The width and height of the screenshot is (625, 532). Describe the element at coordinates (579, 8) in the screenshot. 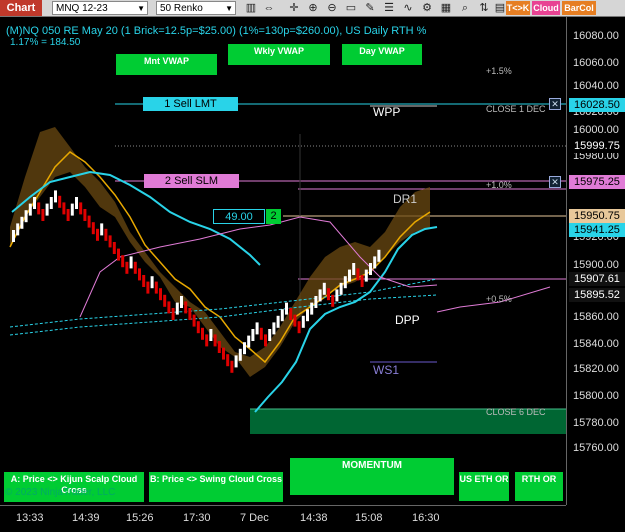

I see `barcol-plugin-button: BarCol` at that location.